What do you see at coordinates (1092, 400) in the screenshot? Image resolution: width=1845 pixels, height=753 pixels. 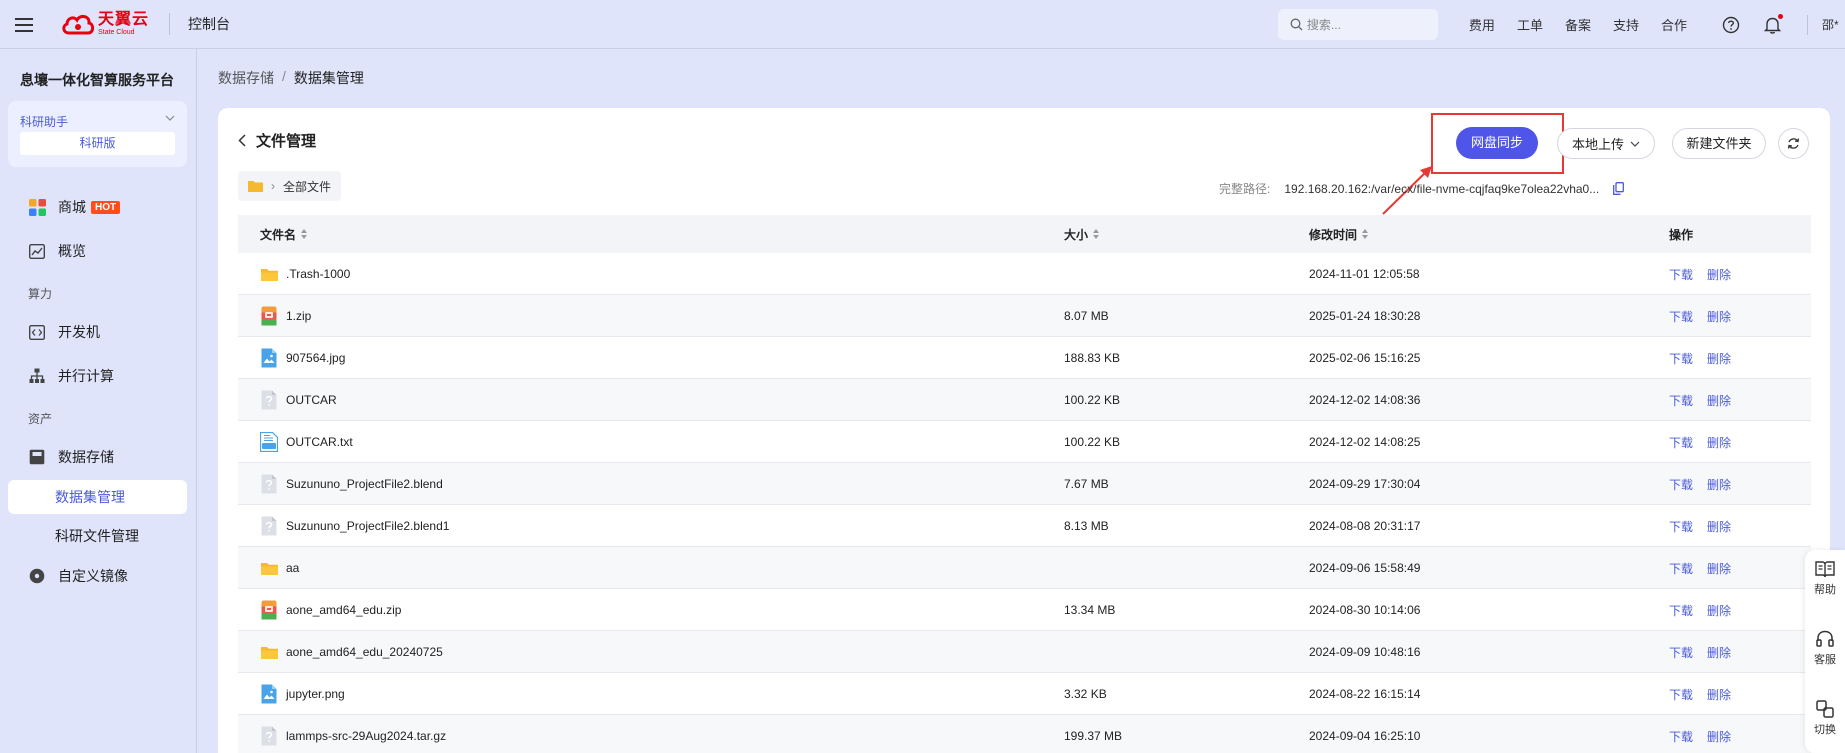 I see `cell-size: 100.22 KB` at bounding box center [1092, 400].